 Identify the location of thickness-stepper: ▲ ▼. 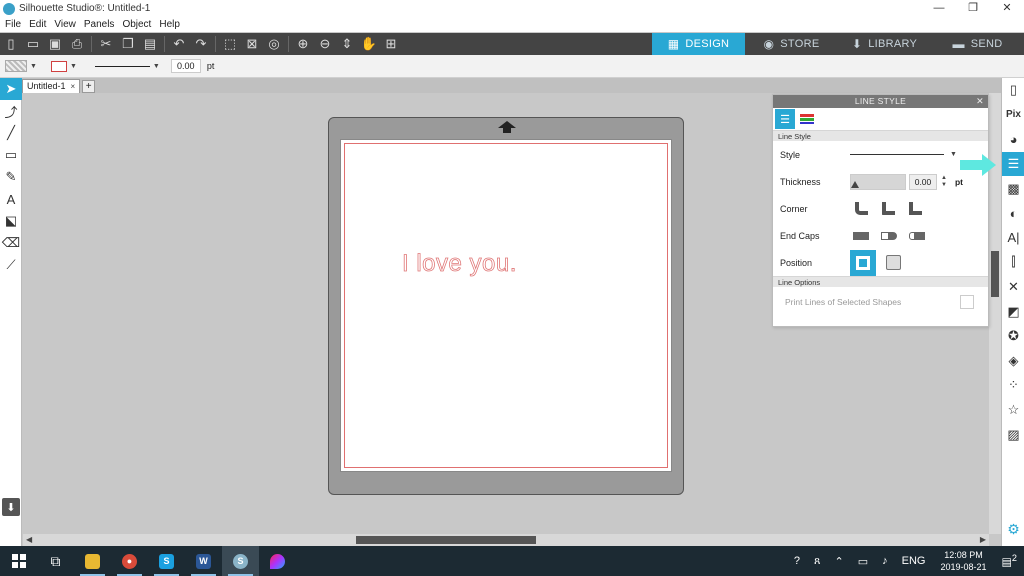
(944, 182).